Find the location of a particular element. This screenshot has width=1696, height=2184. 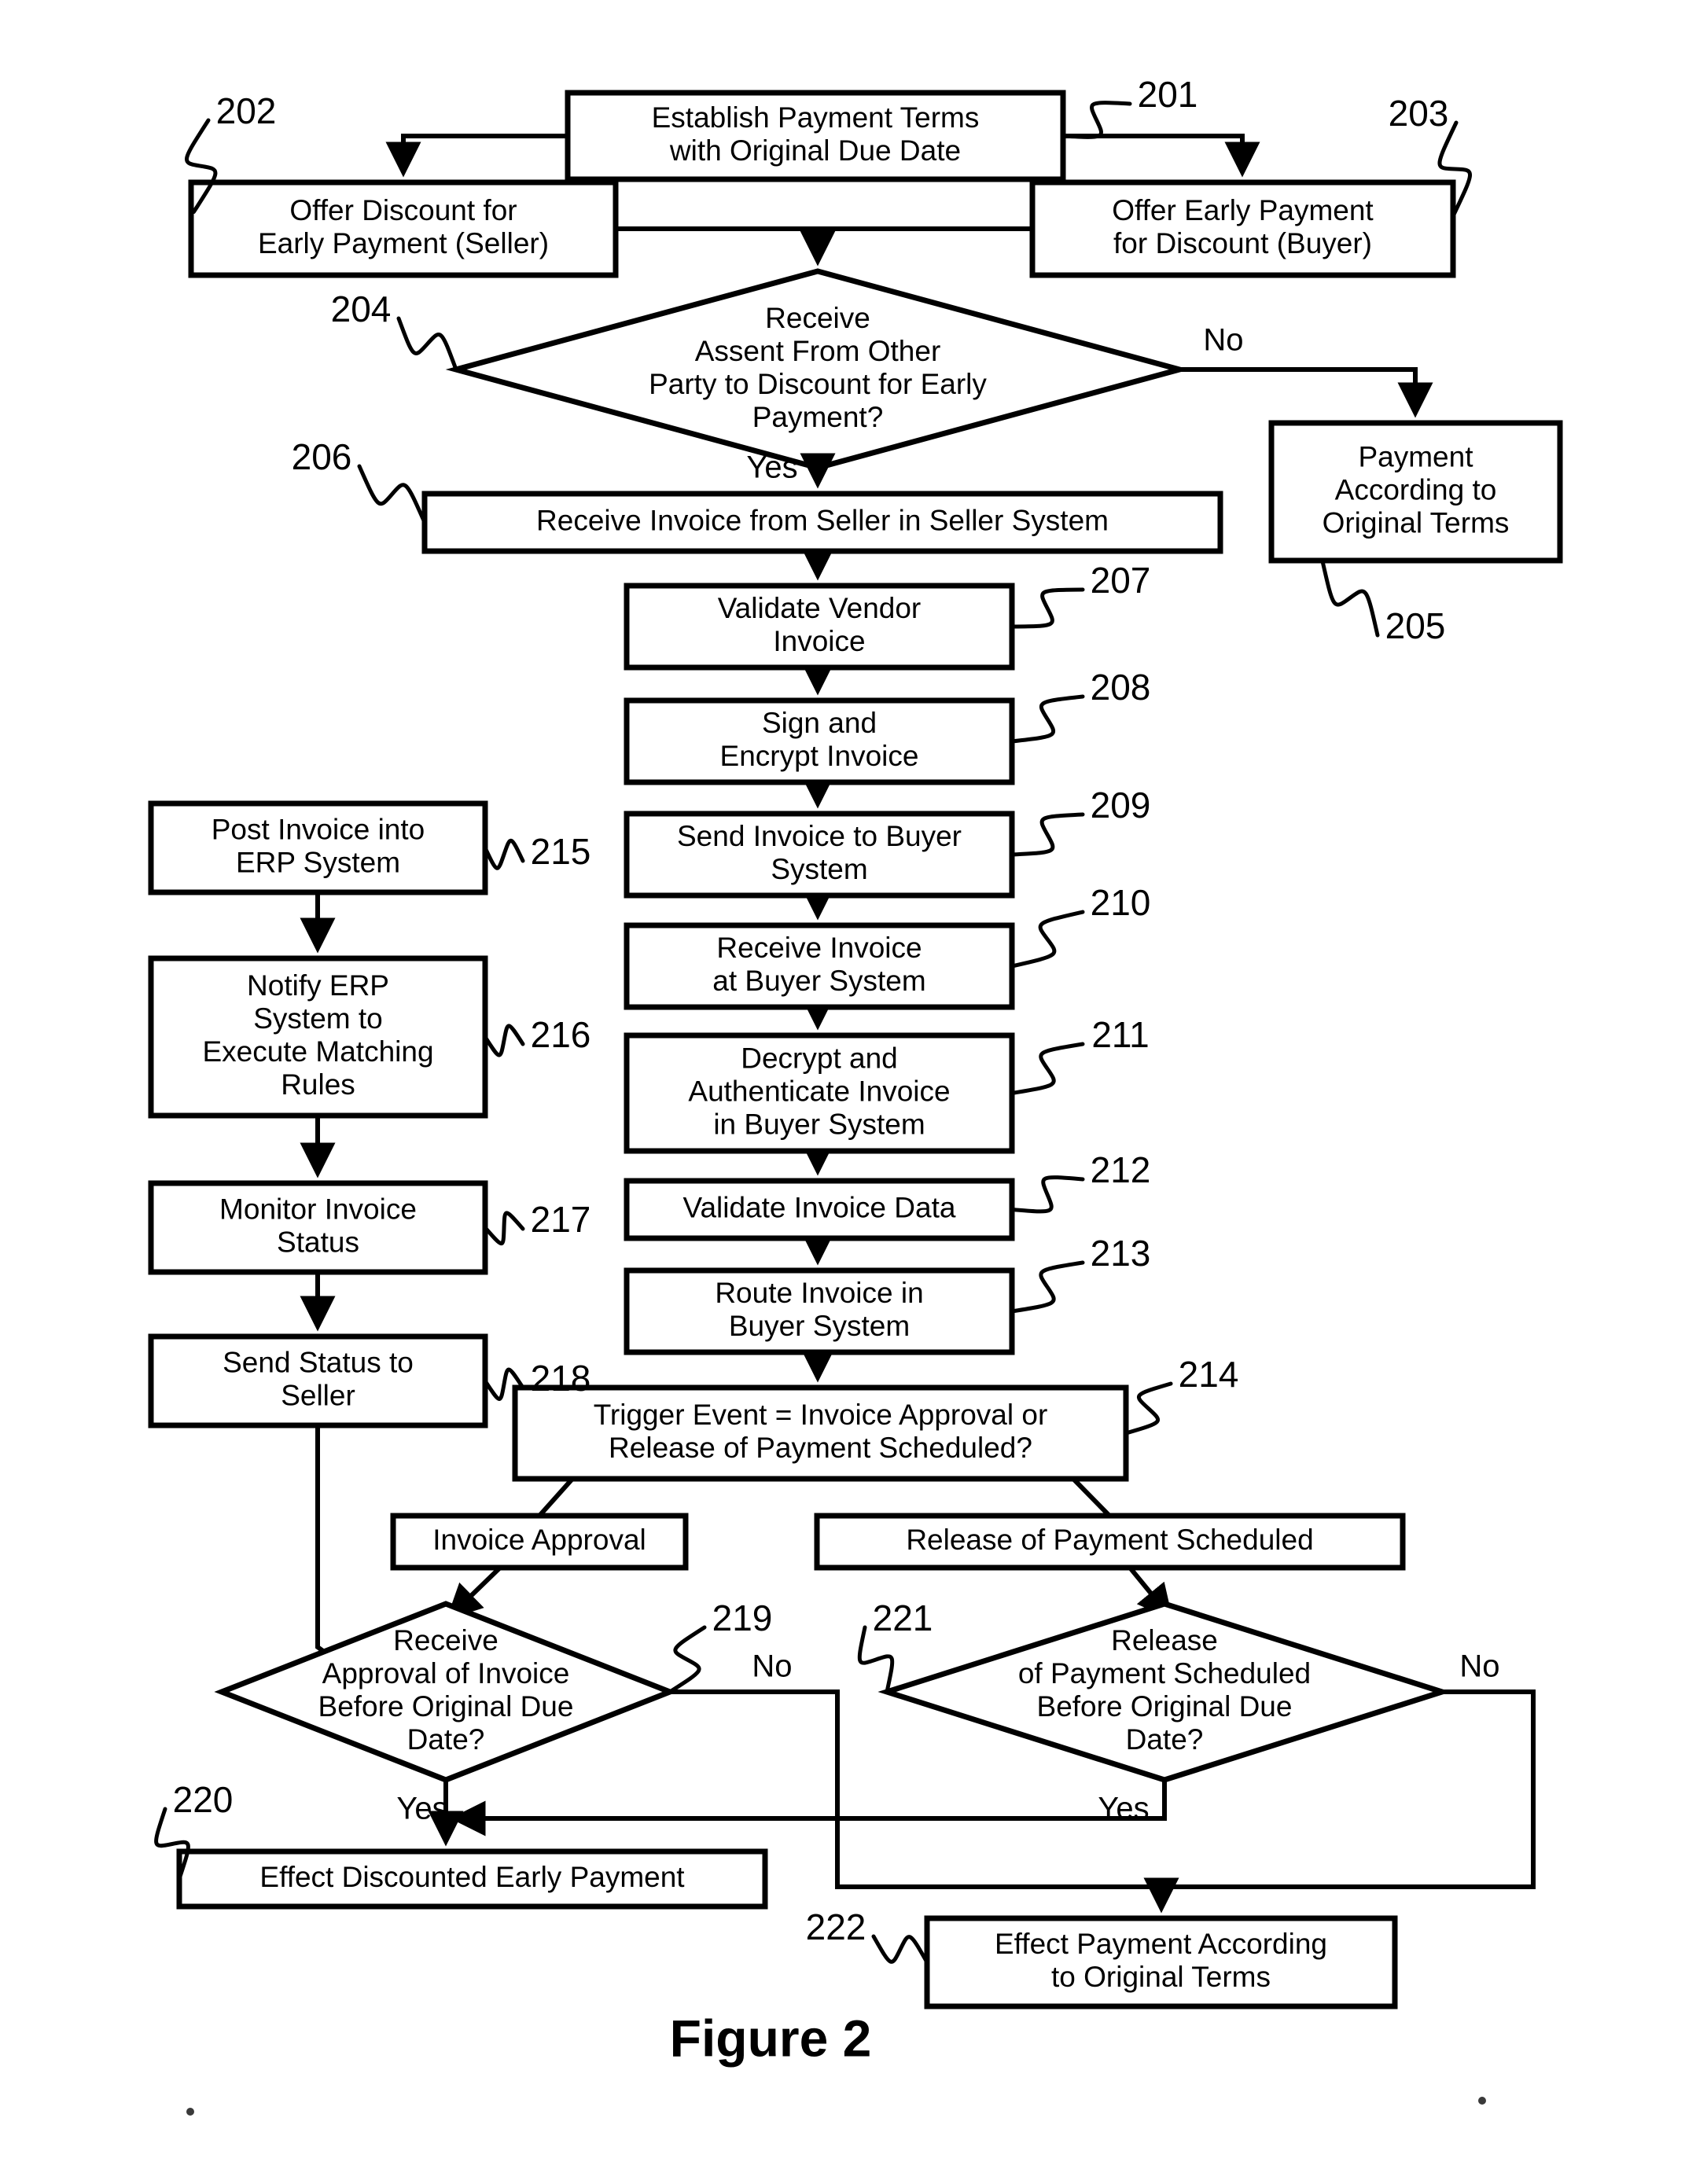

reference-numeral-text-210: 210 is located at coordinates (1121, 902).